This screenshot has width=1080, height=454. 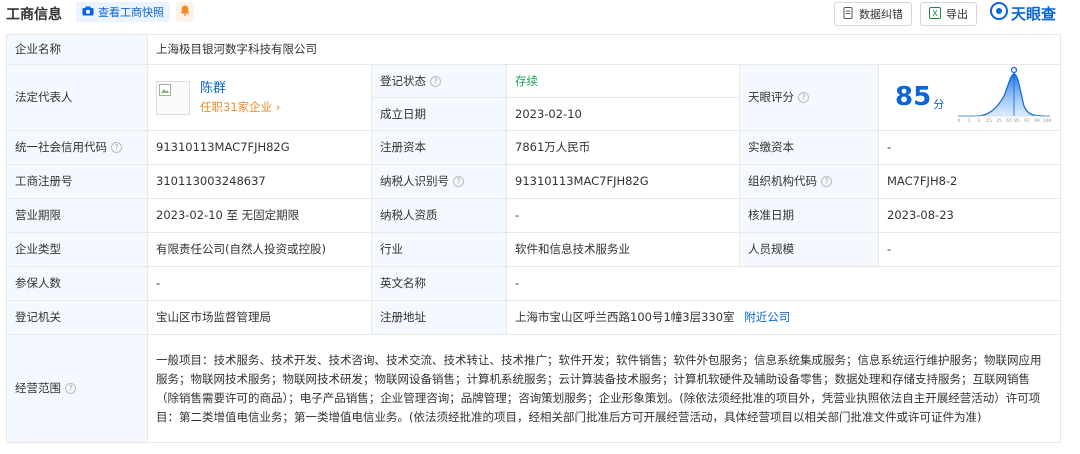 I want to click on est-date-label: 成立日期, so click(x=439, y=114).